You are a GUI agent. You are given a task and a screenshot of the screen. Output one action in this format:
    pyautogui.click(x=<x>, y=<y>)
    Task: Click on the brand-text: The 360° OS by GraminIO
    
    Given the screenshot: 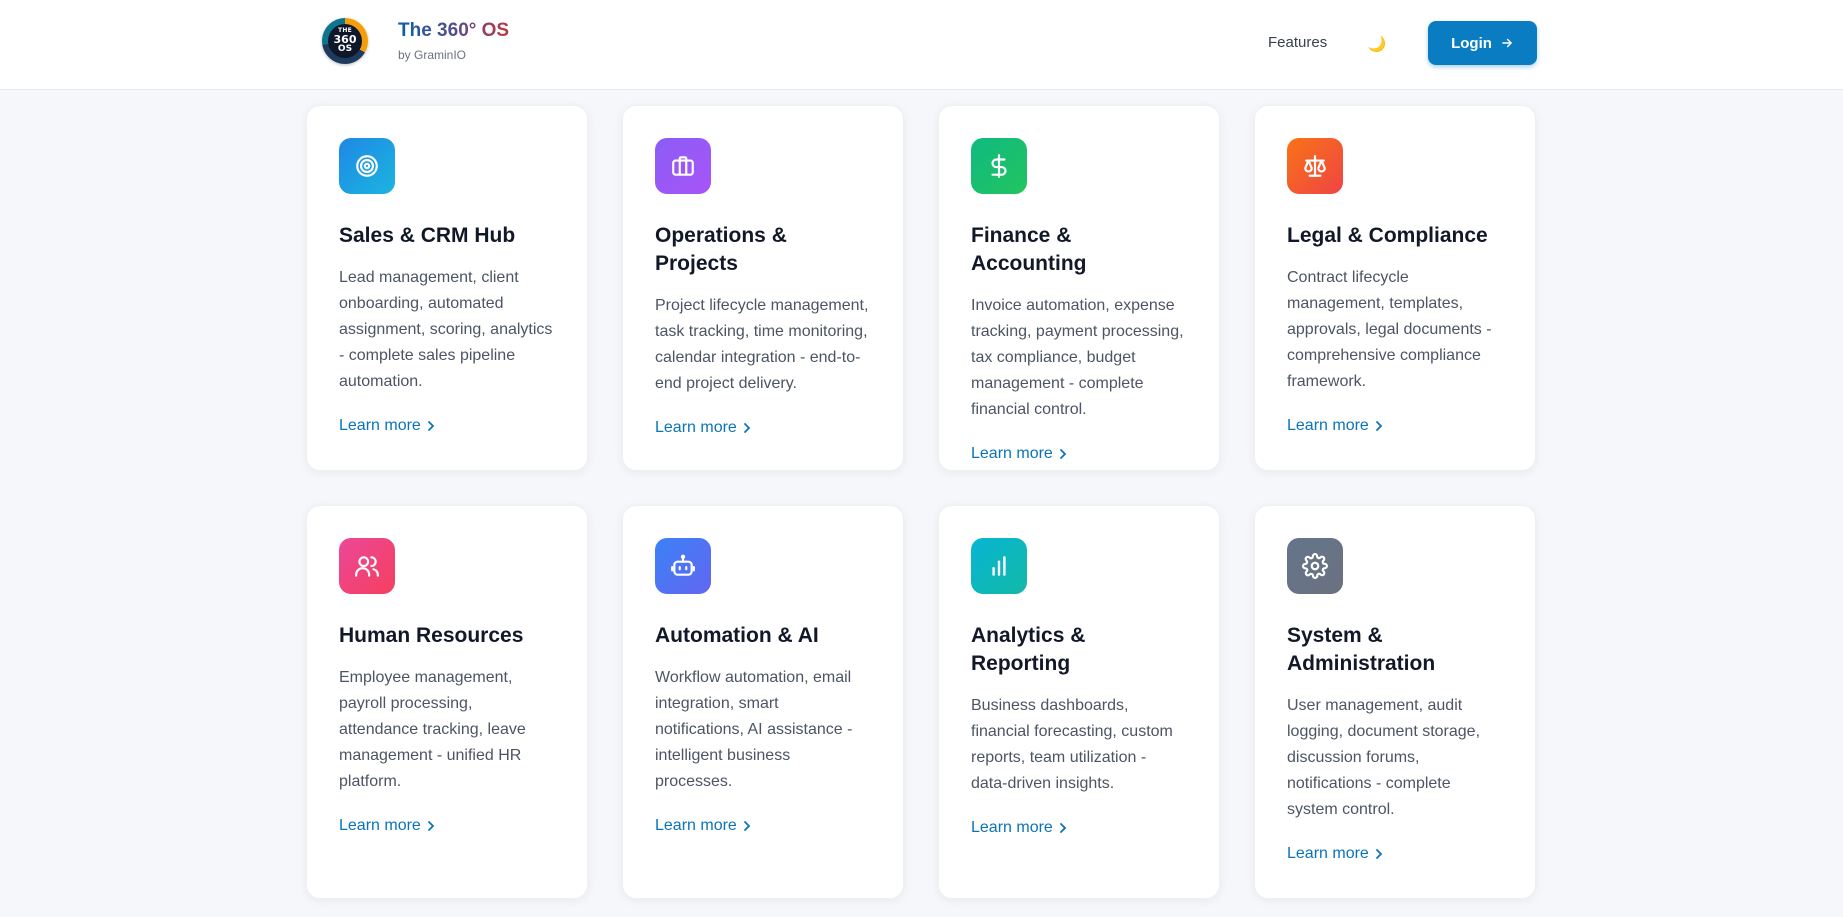 What is the action you would take?
    pyautogui.click(x=453, y=41)
    